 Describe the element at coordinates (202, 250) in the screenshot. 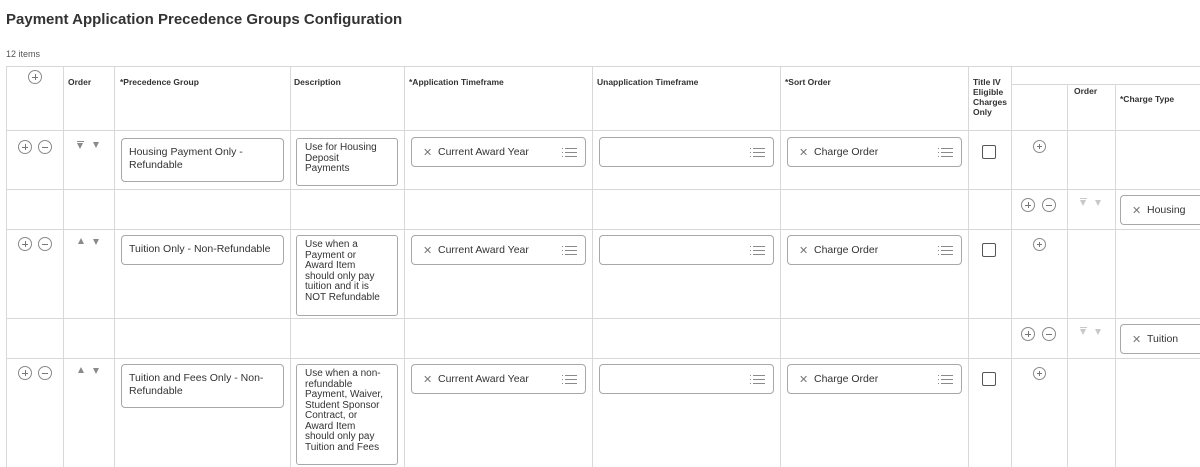

I see `precedence-group-input: Tuition Only - Non-Refundable` at that location.